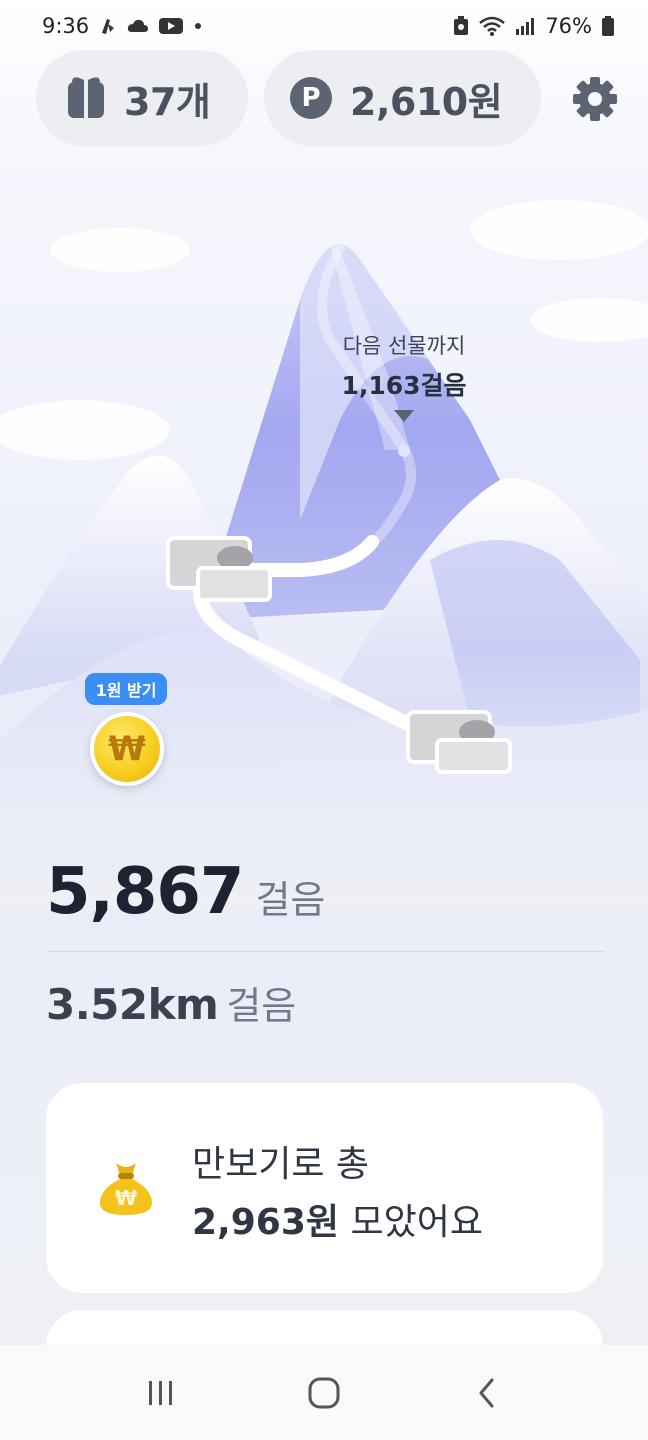 This screenshot has height=1440, width=648. What do you see at coordinates (608, 26) in the screenshot?
I see `battery-icon` at bounding box center [608, 26].